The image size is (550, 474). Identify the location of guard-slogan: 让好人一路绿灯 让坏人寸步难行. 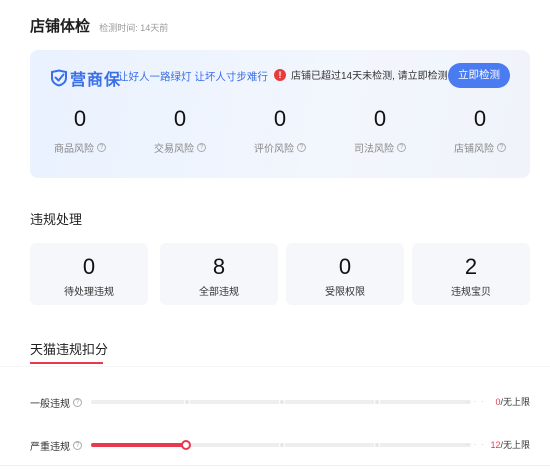
(193, 77).